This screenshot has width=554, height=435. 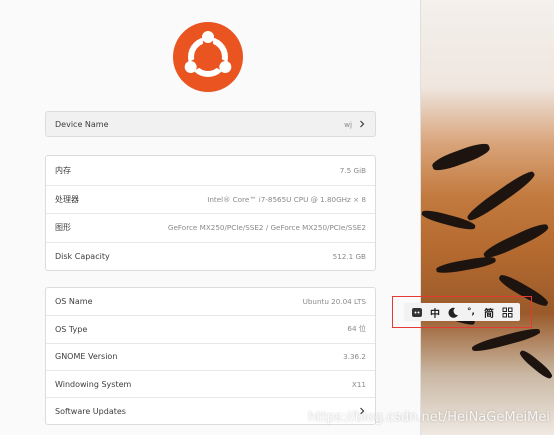 I want to click on graphics-label: 图形, so click(x=63, y=228).